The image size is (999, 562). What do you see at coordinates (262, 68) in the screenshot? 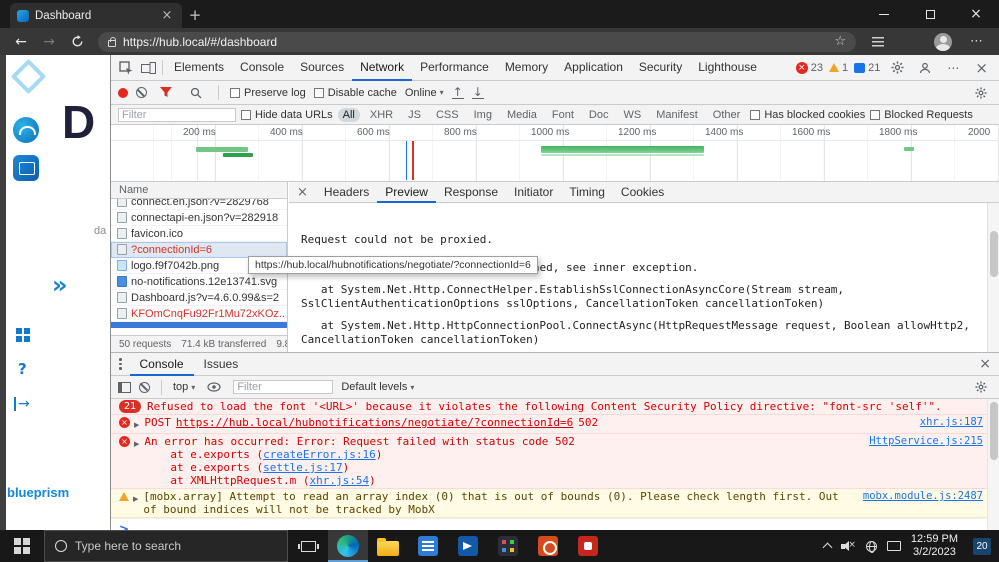
I see `devtools-tab-console: Console` at bounding box center [262, 68].